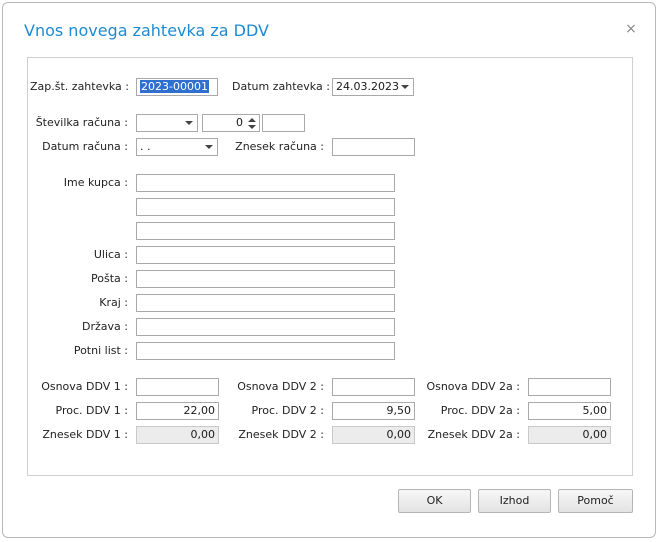 This screenshot has width=660, height=542. Describe the element at coordinates (252, 127) in the screenshot. I see `spin-down-icon` at that location.